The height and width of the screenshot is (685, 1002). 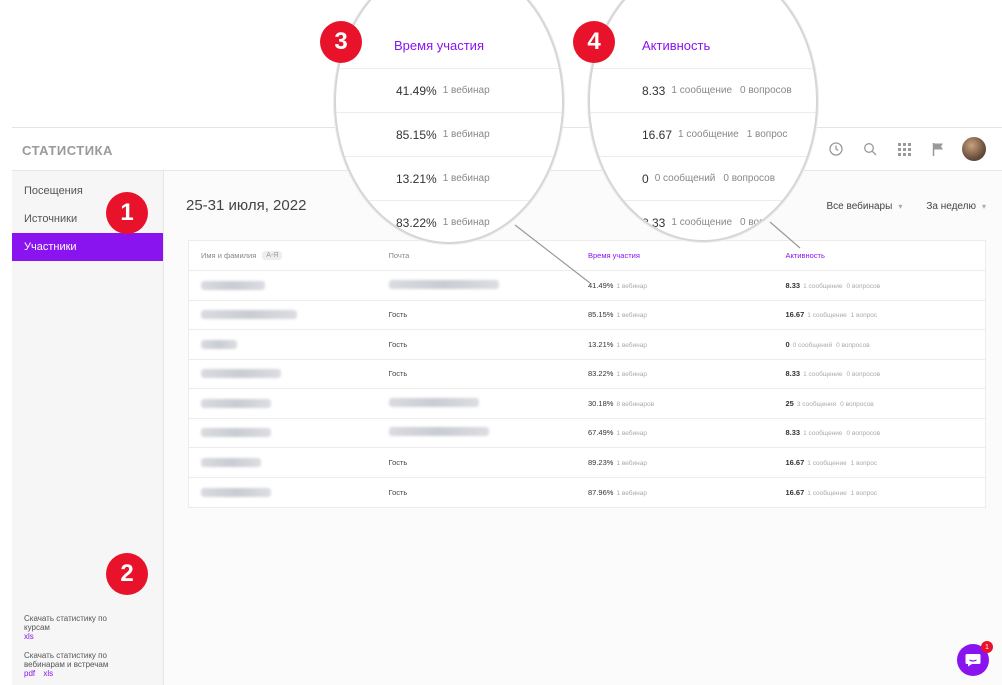 What do you see at coordinates (864, 463) in the screenshot?
I see `row-activity-questions: 1 вопрос` at bounding box center [864, 463].